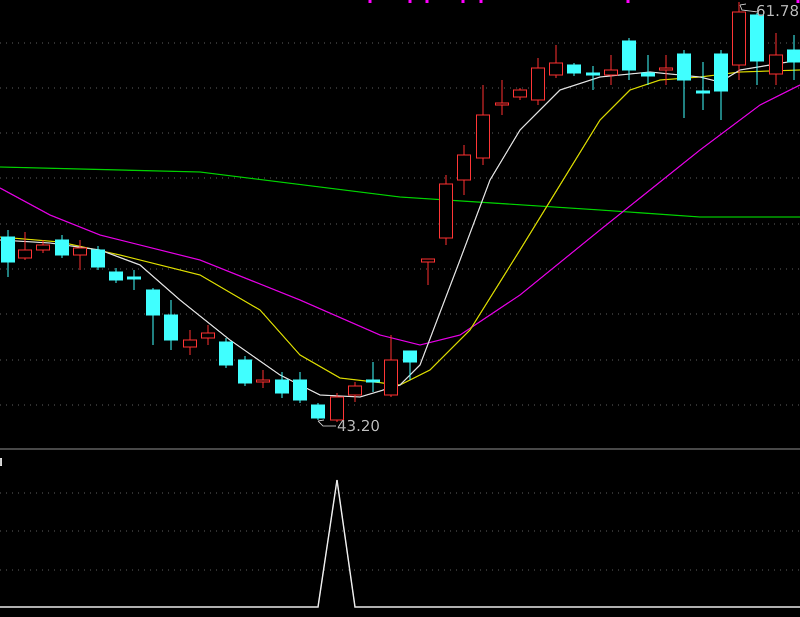  I want to click on axis-mark, so click(1, 462).